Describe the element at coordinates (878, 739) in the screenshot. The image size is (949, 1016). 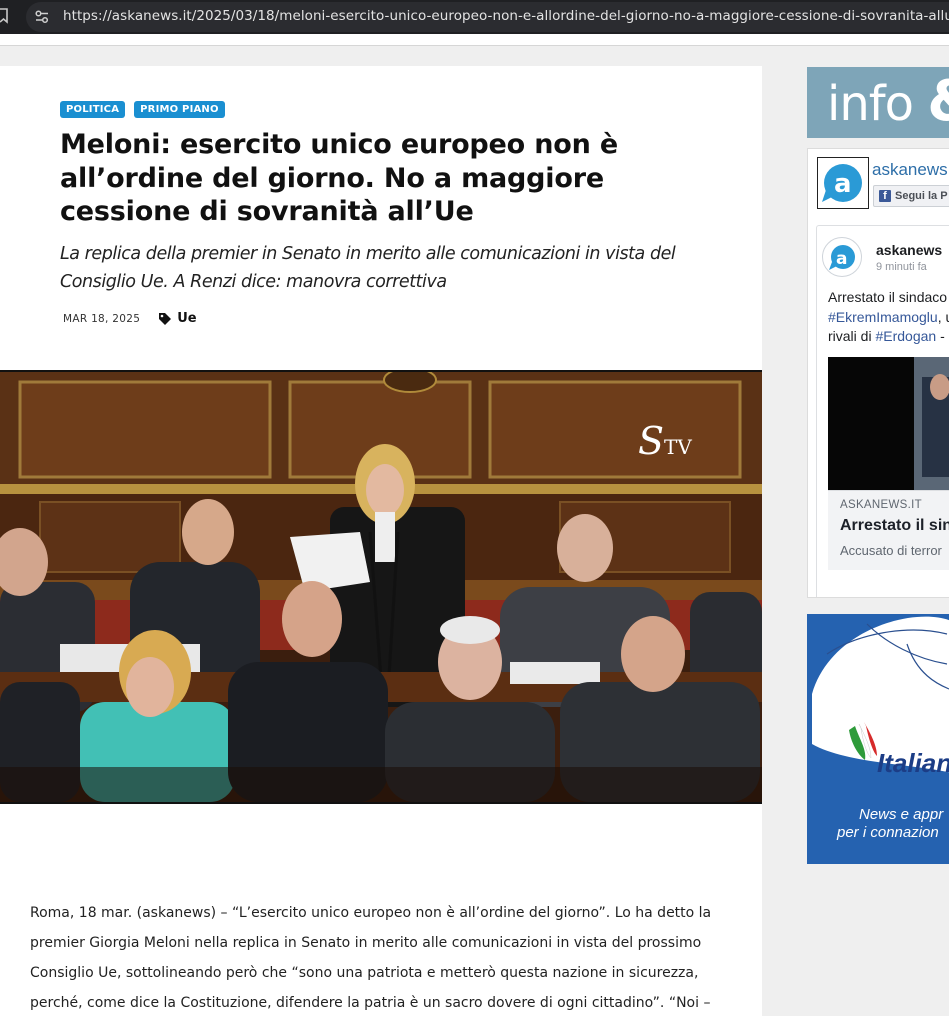
I see `italian-ad-banner: Italian News e appr per i connazion` at that location.